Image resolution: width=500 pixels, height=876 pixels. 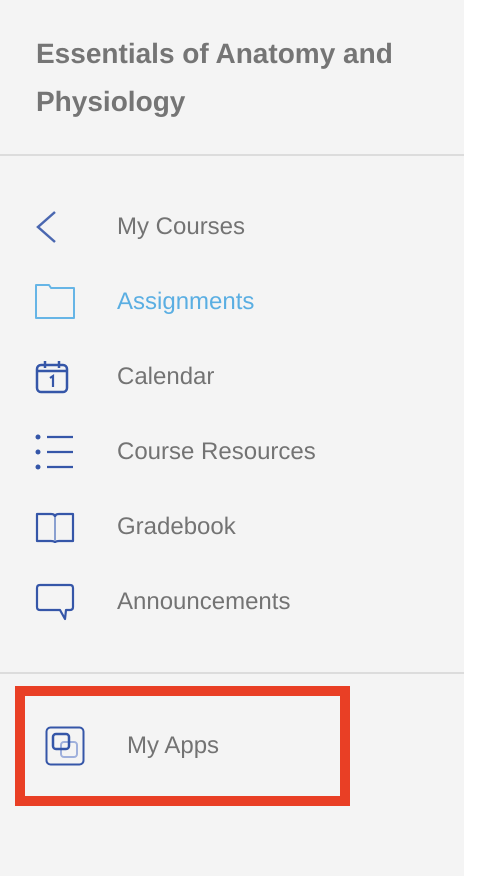 What do you see at coordinates (216, 452) in the screenshot?
I see `nav-link: Course Resources` at bounding box center [216, 452].